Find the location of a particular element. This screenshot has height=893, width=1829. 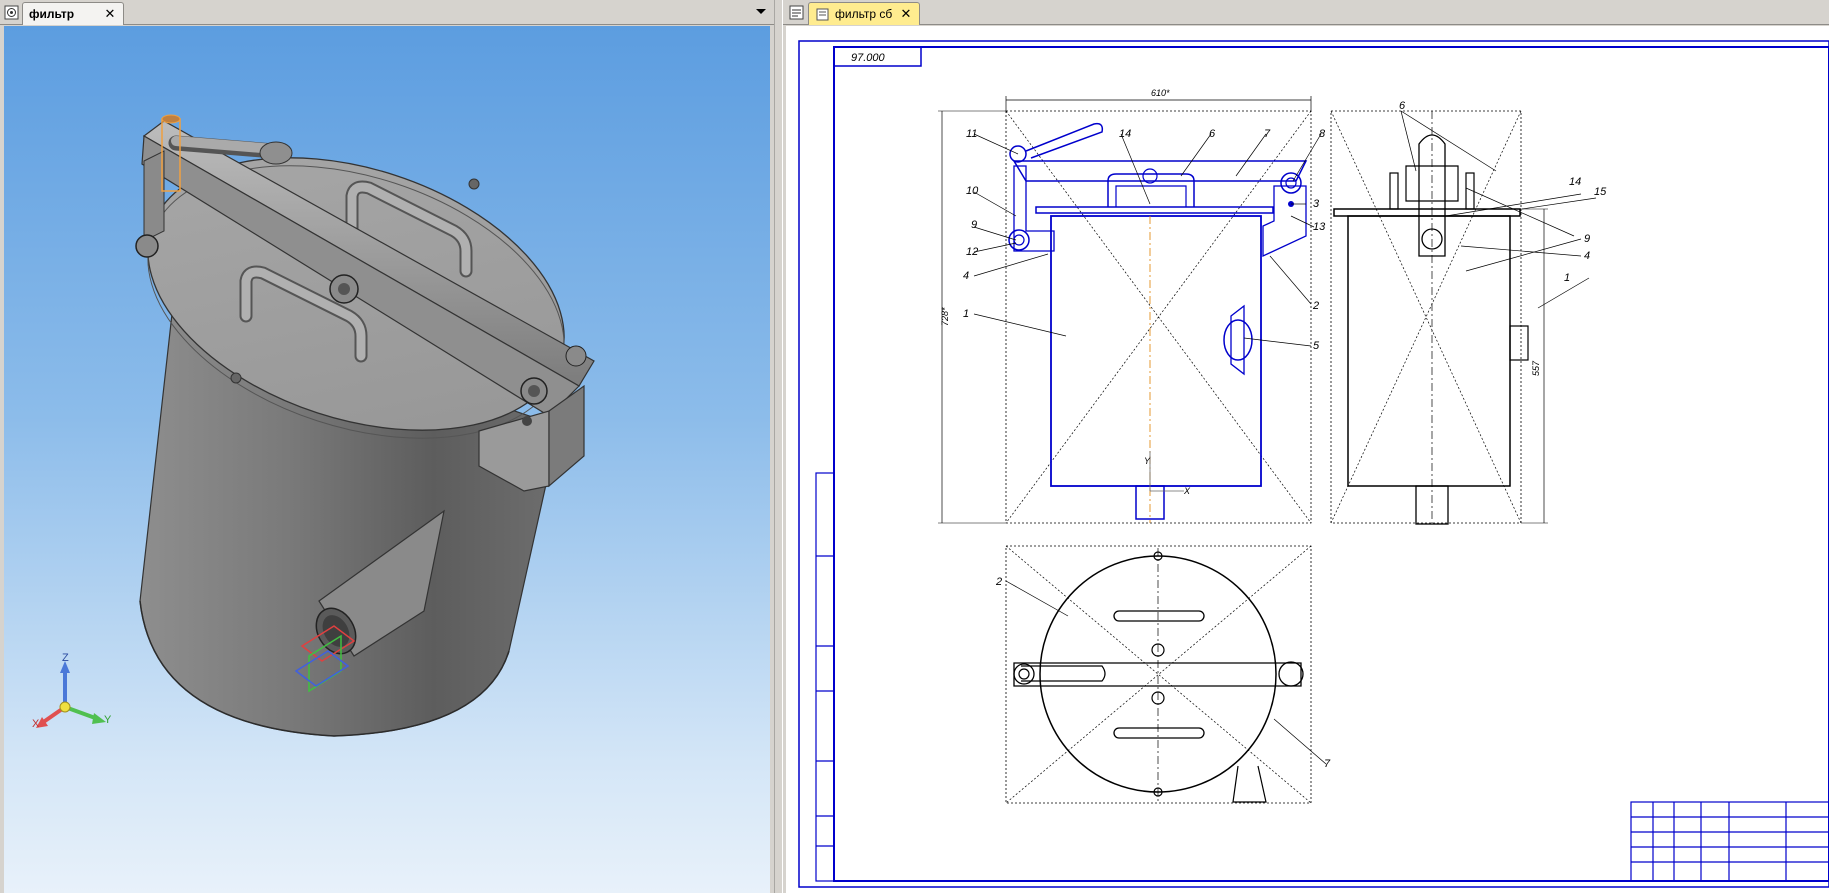

callout-3: 3 is located at coordinates (1316, 204).